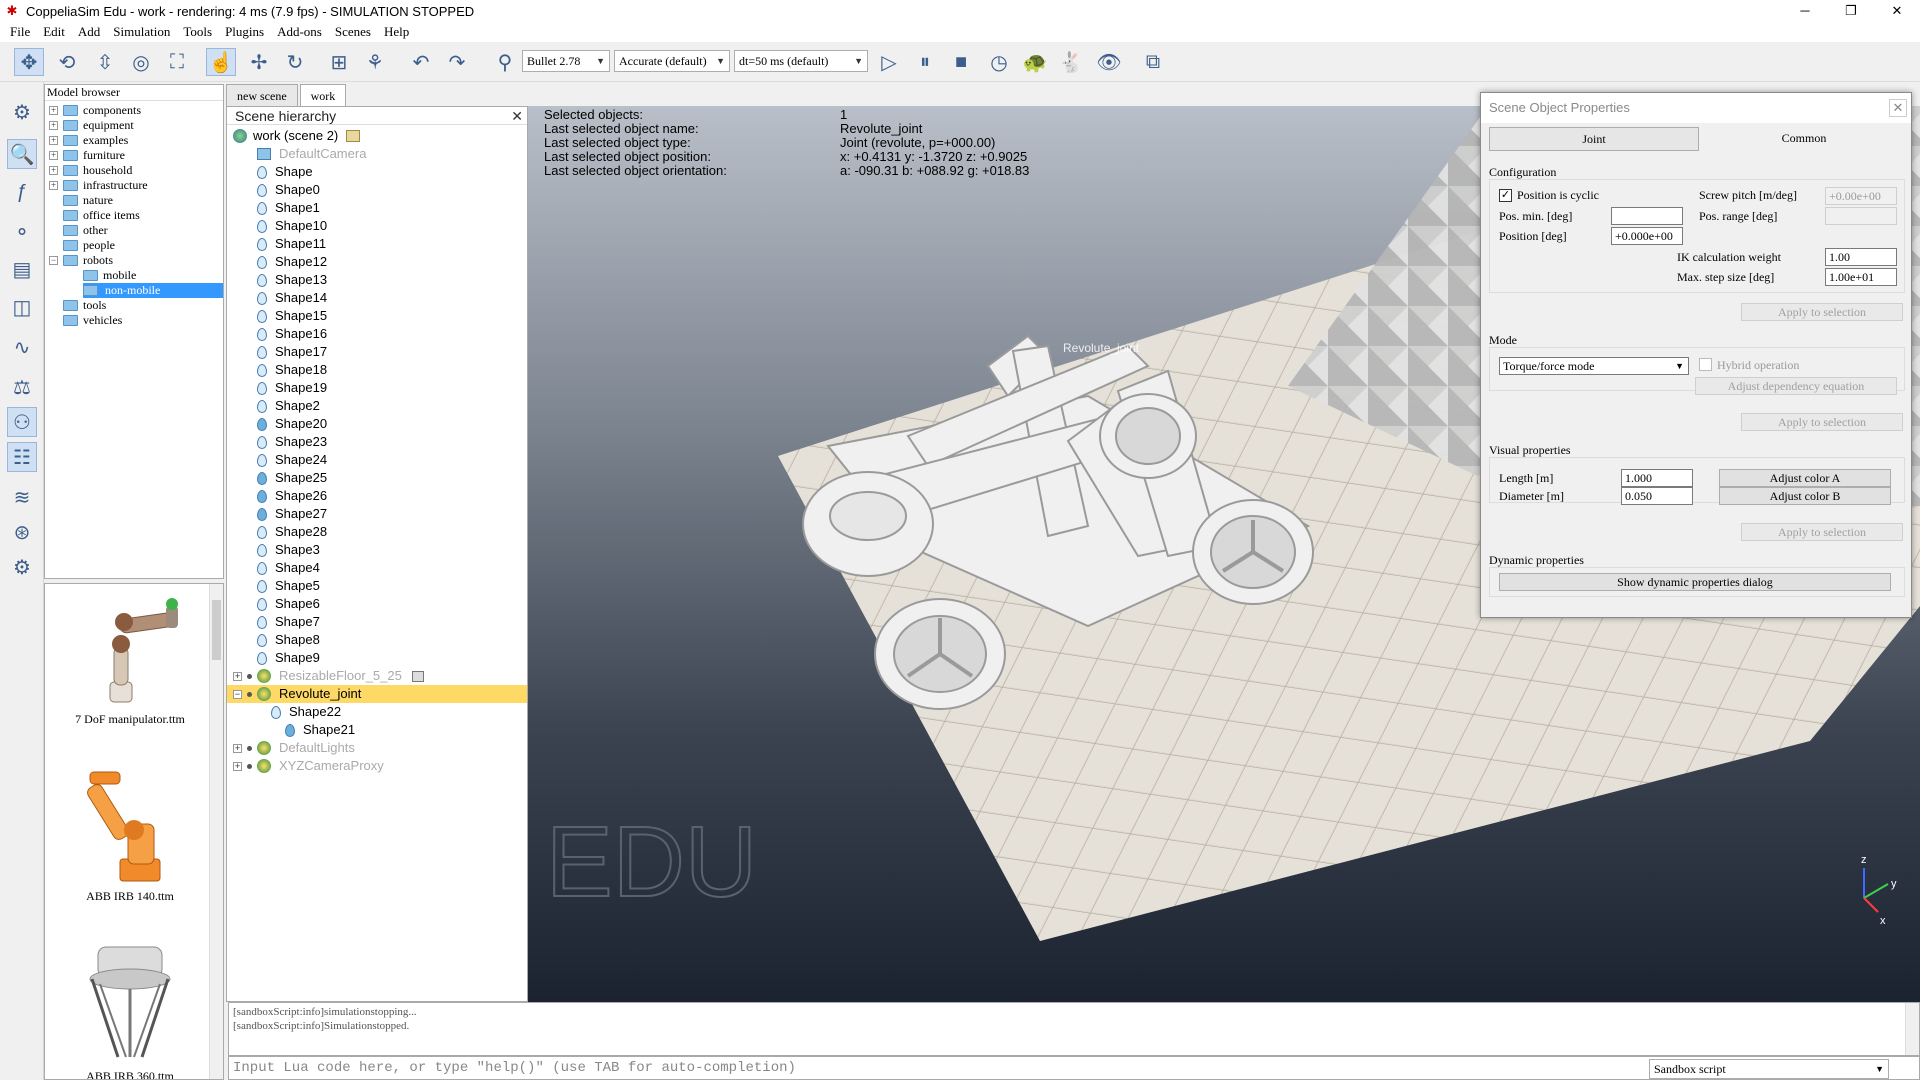 The height and width of the screenshot is (1080, 1920). What do you see at coordinates (20, 32) in the screenshot?
I see `menu-file: File` at bounding box center [20, 32].